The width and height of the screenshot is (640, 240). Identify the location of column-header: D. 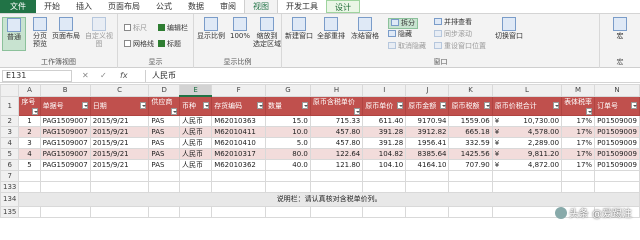
(164, 90).